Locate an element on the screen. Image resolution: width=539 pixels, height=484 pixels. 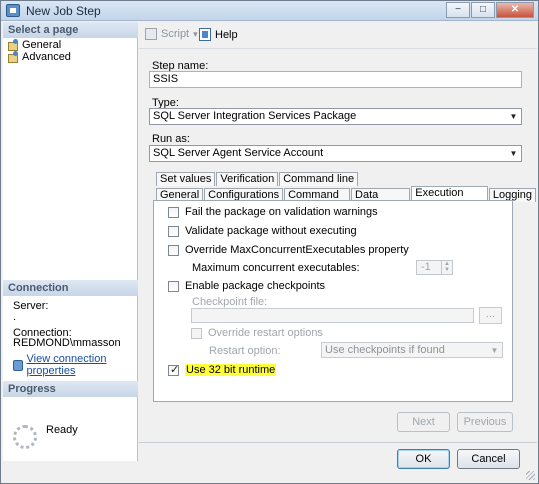
window-controls: − □ ✕ is located at coordinates (489, 10).